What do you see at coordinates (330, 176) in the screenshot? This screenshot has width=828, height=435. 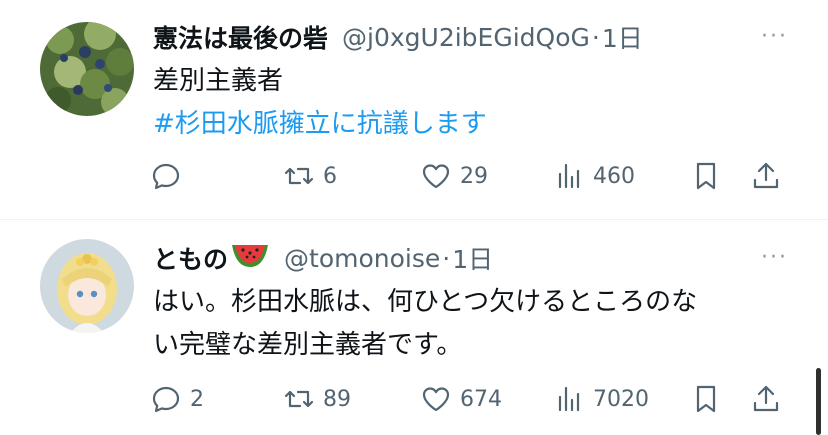 I see `retweet-count: 6` at bounding box center [330, 176].